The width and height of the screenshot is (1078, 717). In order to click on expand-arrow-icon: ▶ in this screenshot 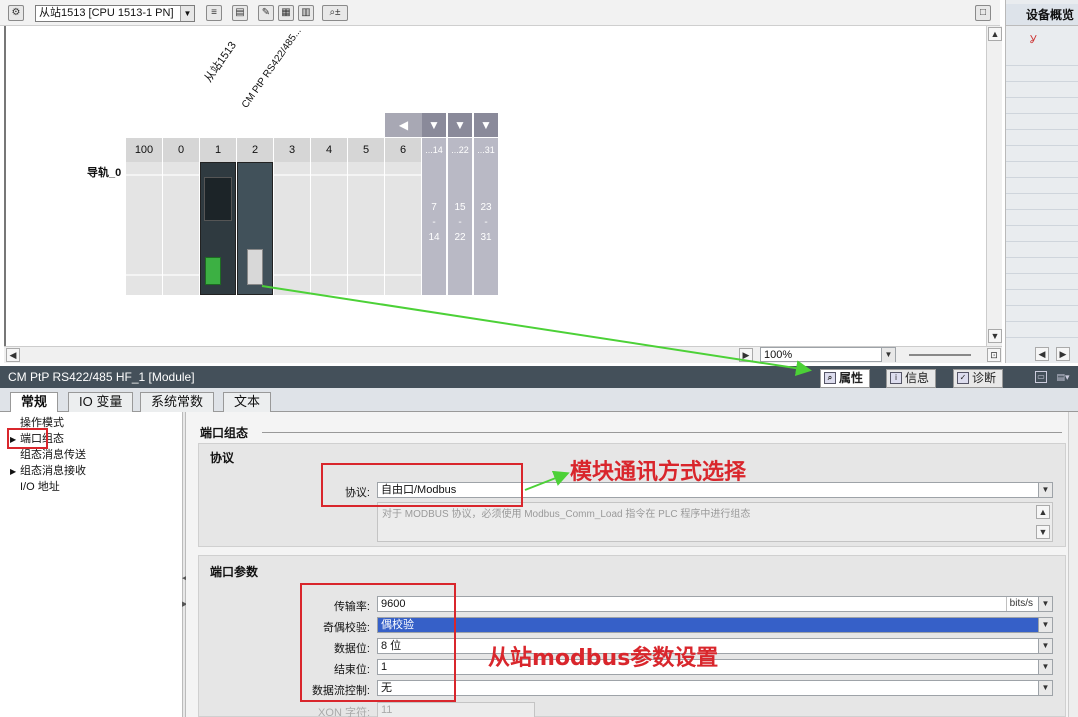, I will do `click(15, 472)`.